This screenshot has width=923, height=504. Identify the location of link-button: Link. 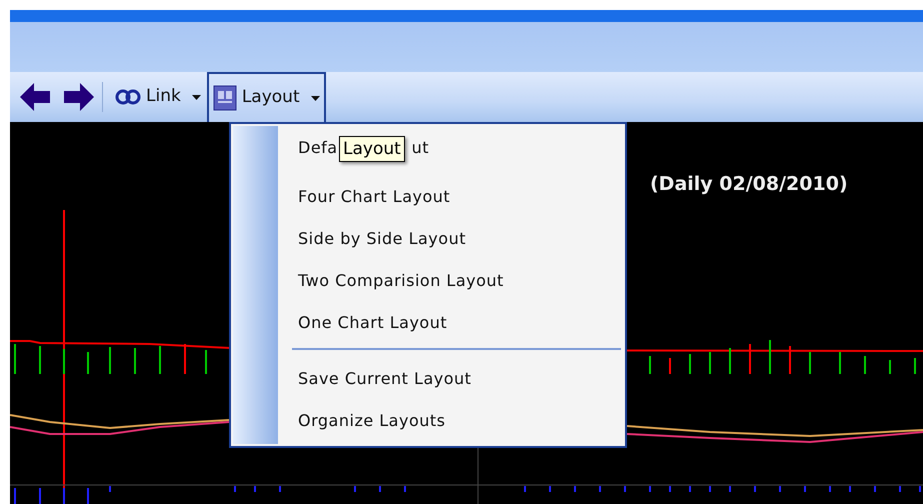
(158, 97).